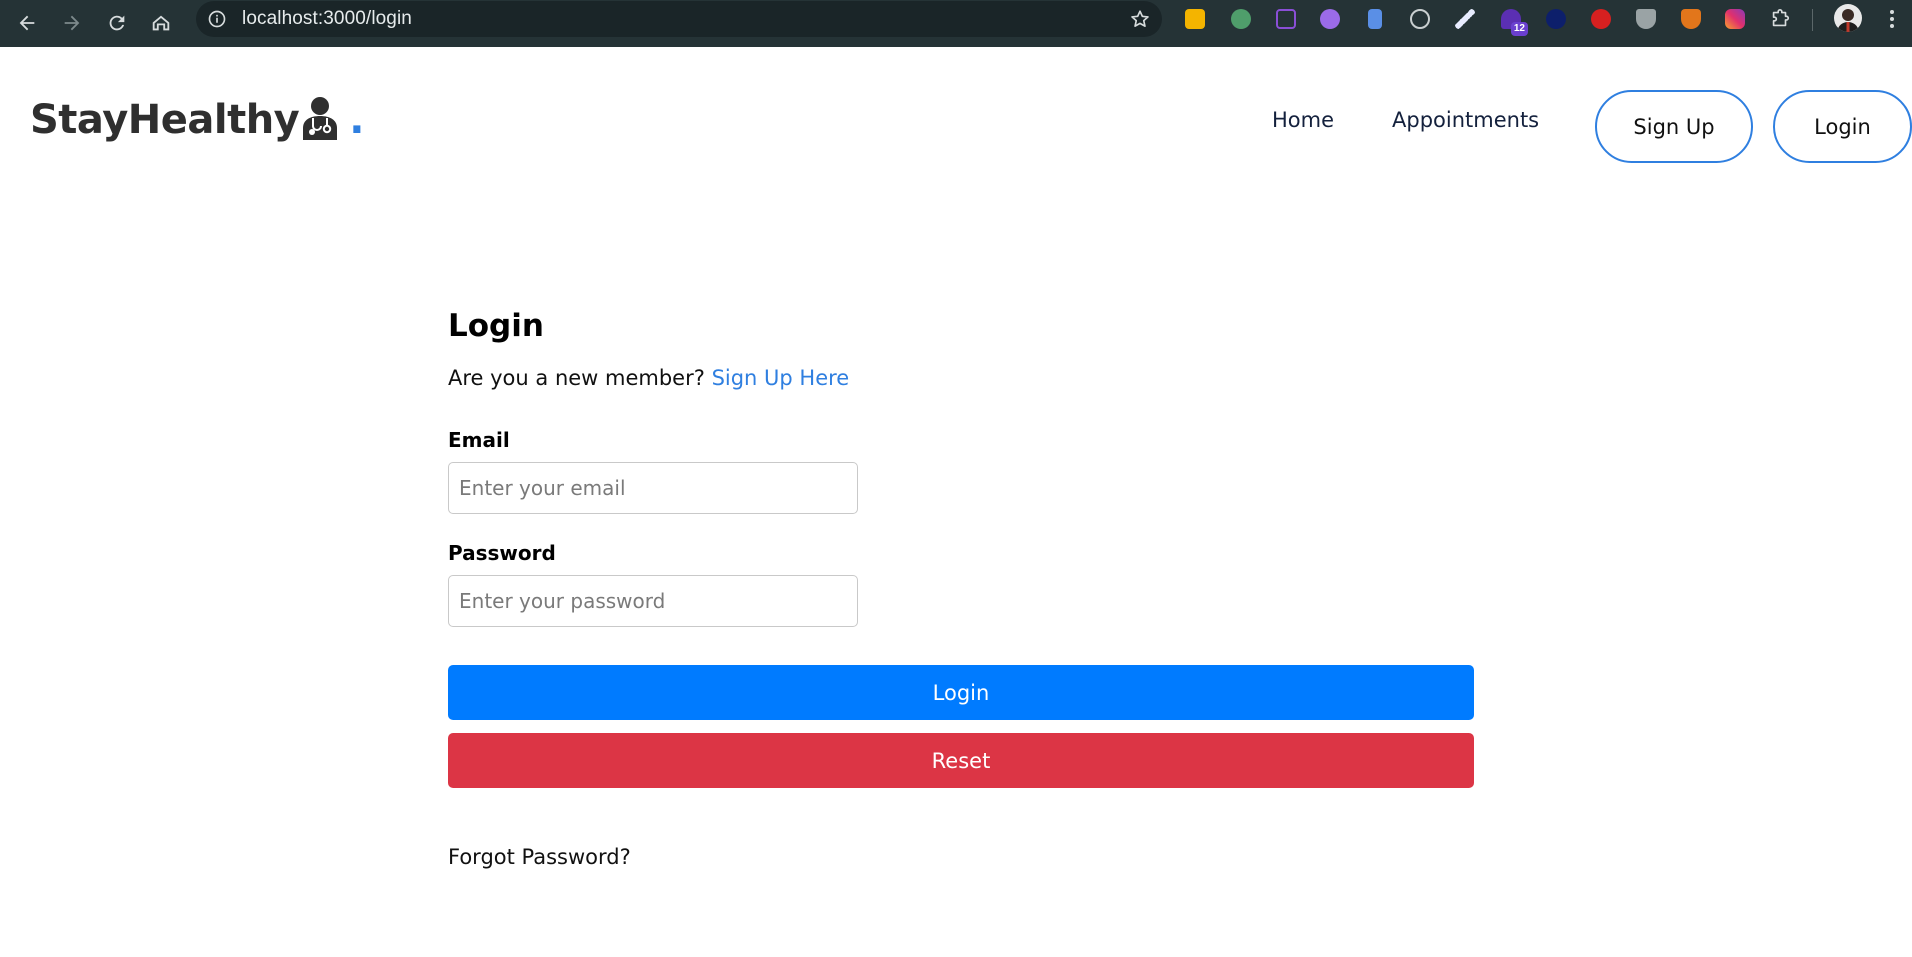 The width and height of the screenshot is (1912, 957). I want to click on back-button, so click(27, 23).